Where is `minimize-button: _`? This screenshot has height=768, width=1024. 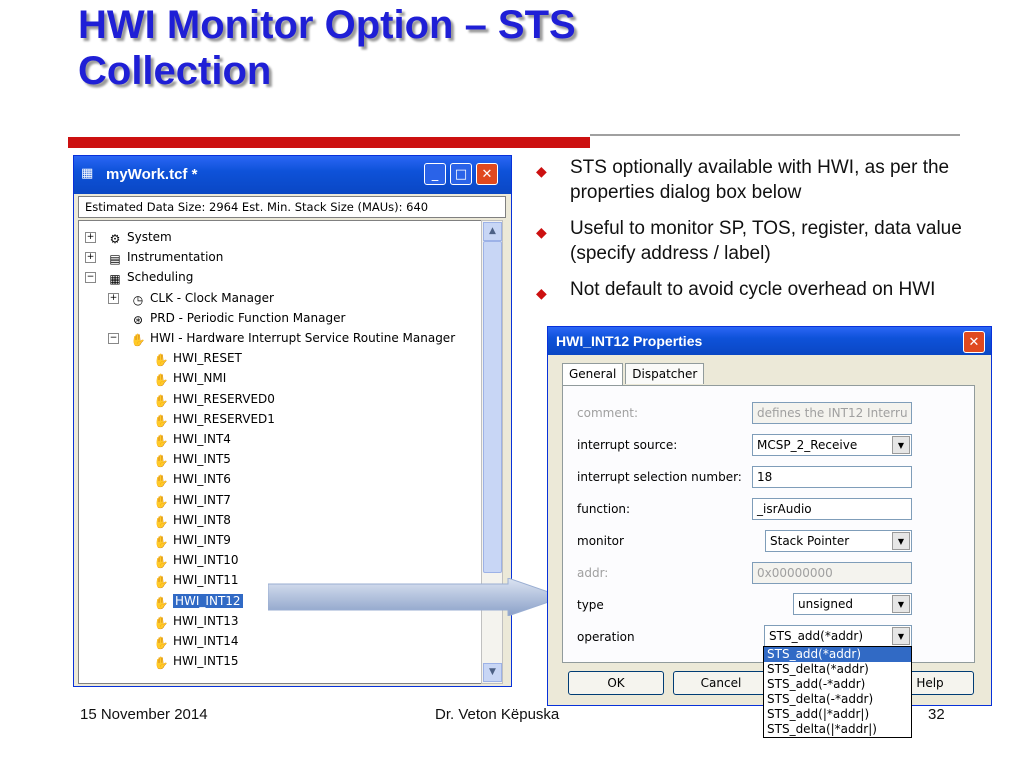 minimize-button: _ is located at coordinates (435, 174).